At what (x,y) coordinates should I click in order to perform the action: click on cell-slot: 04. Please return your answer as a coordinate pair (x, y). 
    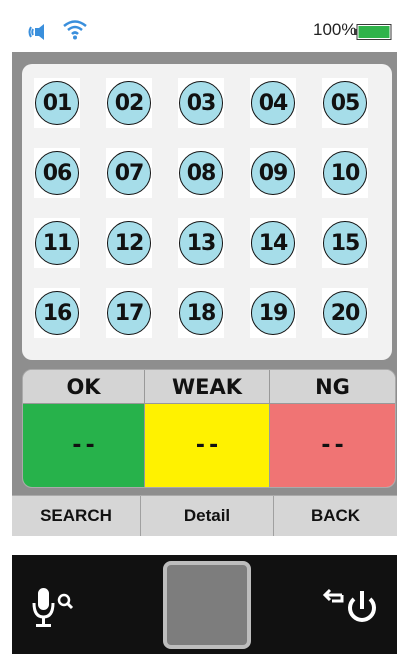
    Looking at the image, I should click on (273, 103).